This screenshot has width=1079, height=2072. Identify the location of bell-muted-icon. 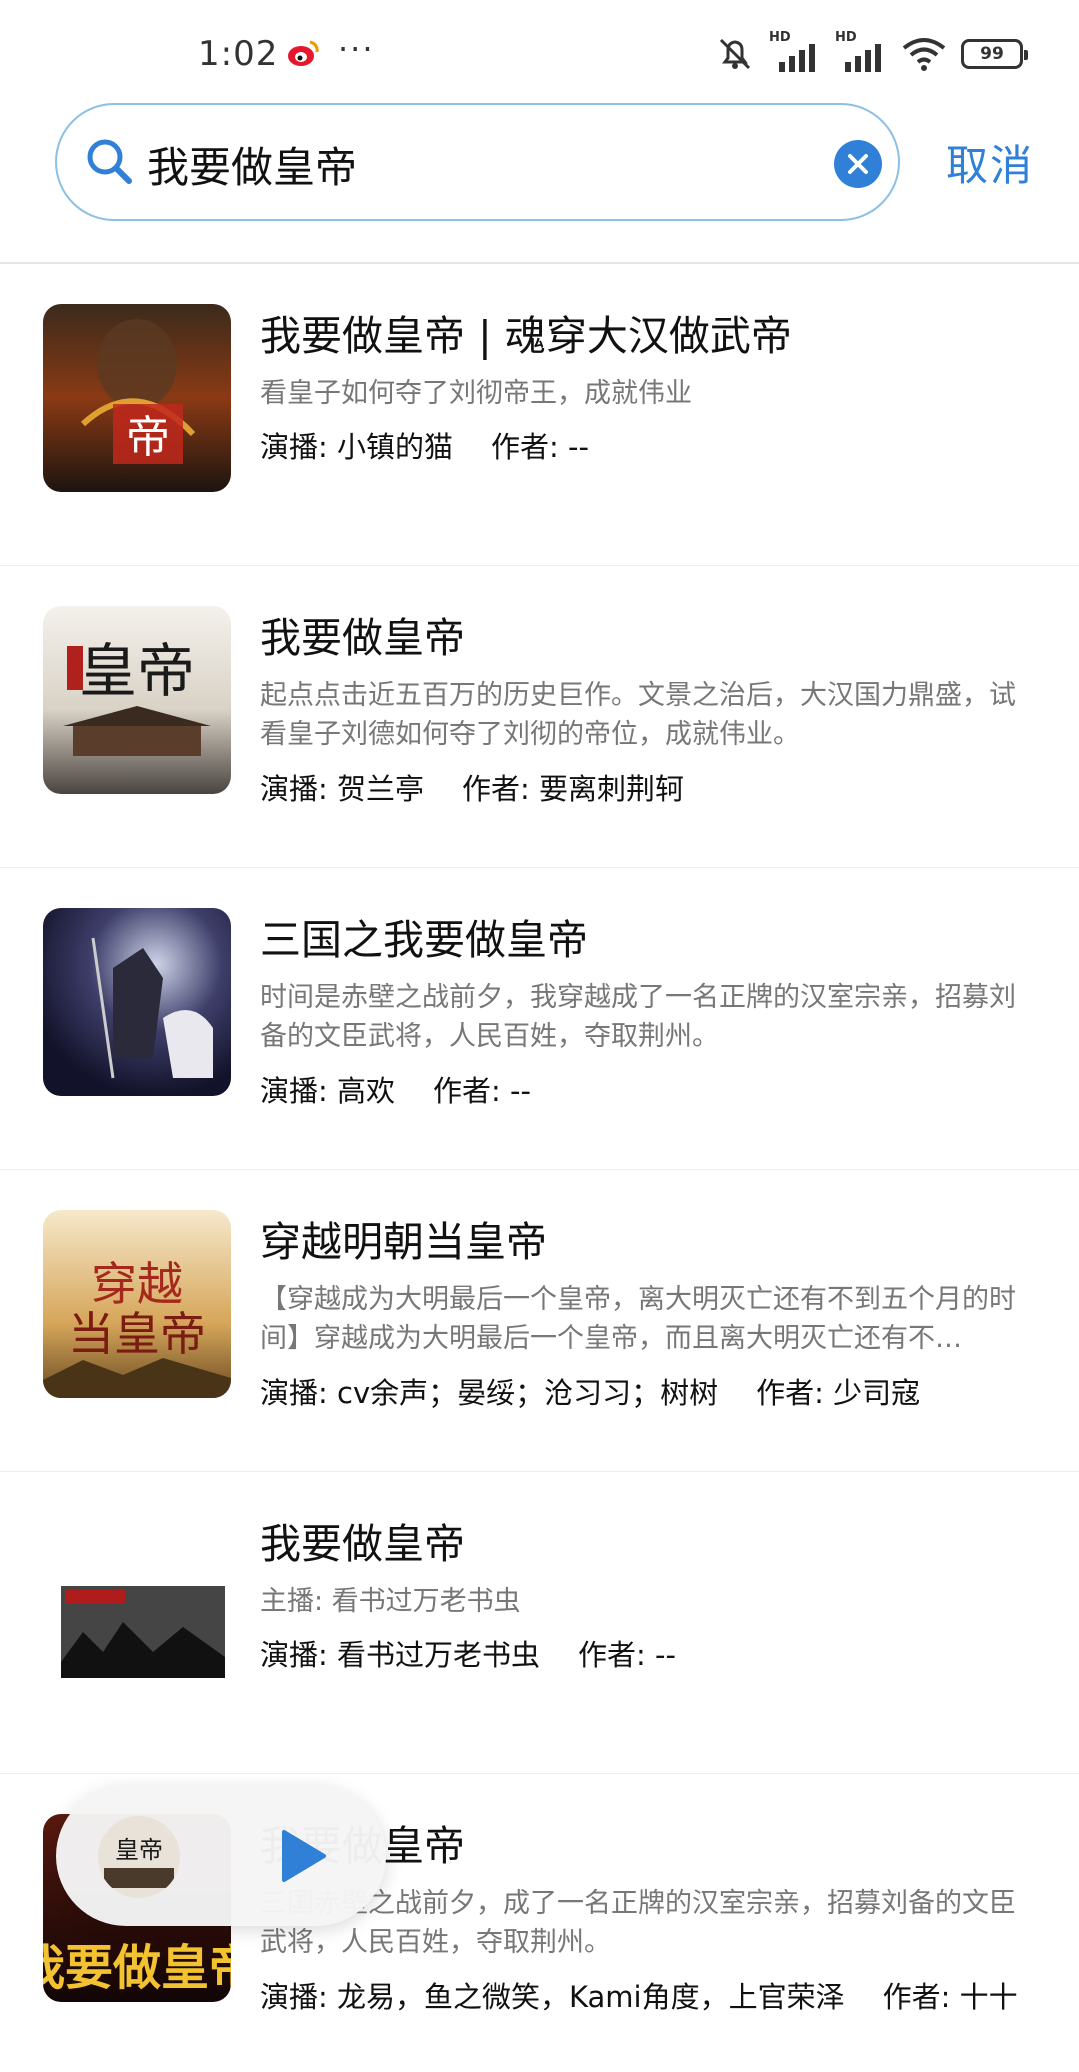
(735, 54).